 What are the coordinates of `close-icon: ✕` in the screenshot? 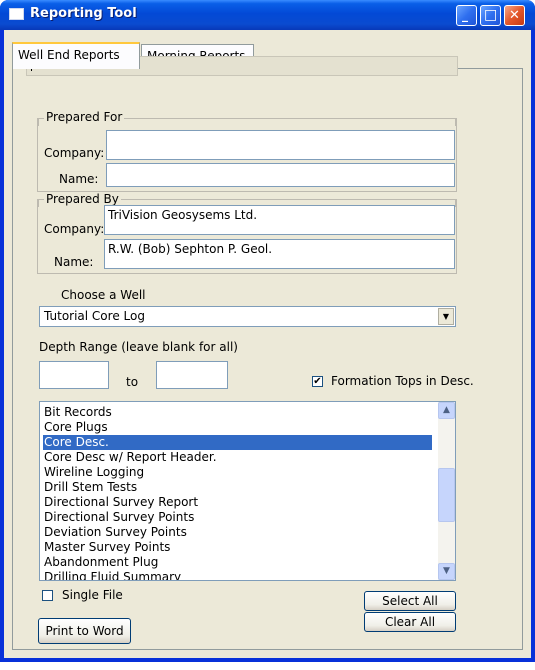 It's located at (514, 15).